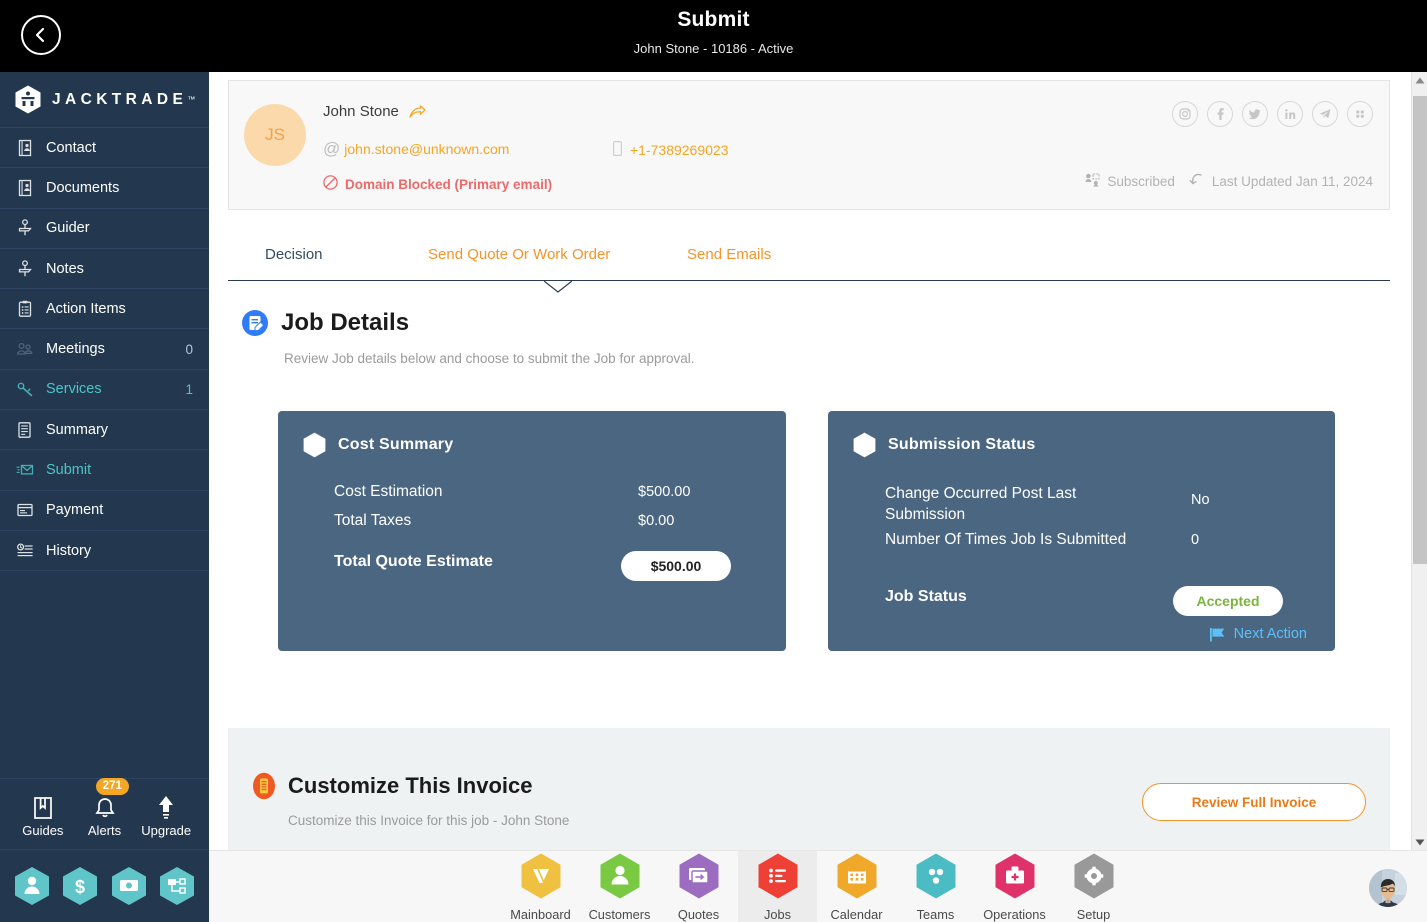  I want to click on sidebar-item-label: Summary, so click(77, 429).